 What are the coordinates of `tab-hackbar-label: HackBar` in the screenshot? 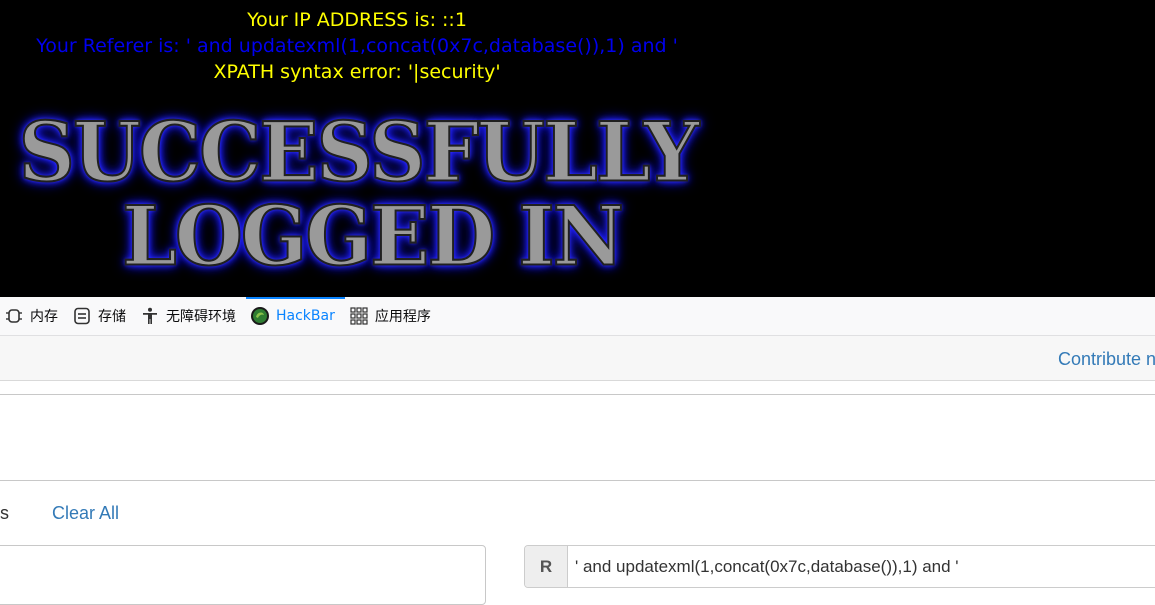 It's located at (305, 316).